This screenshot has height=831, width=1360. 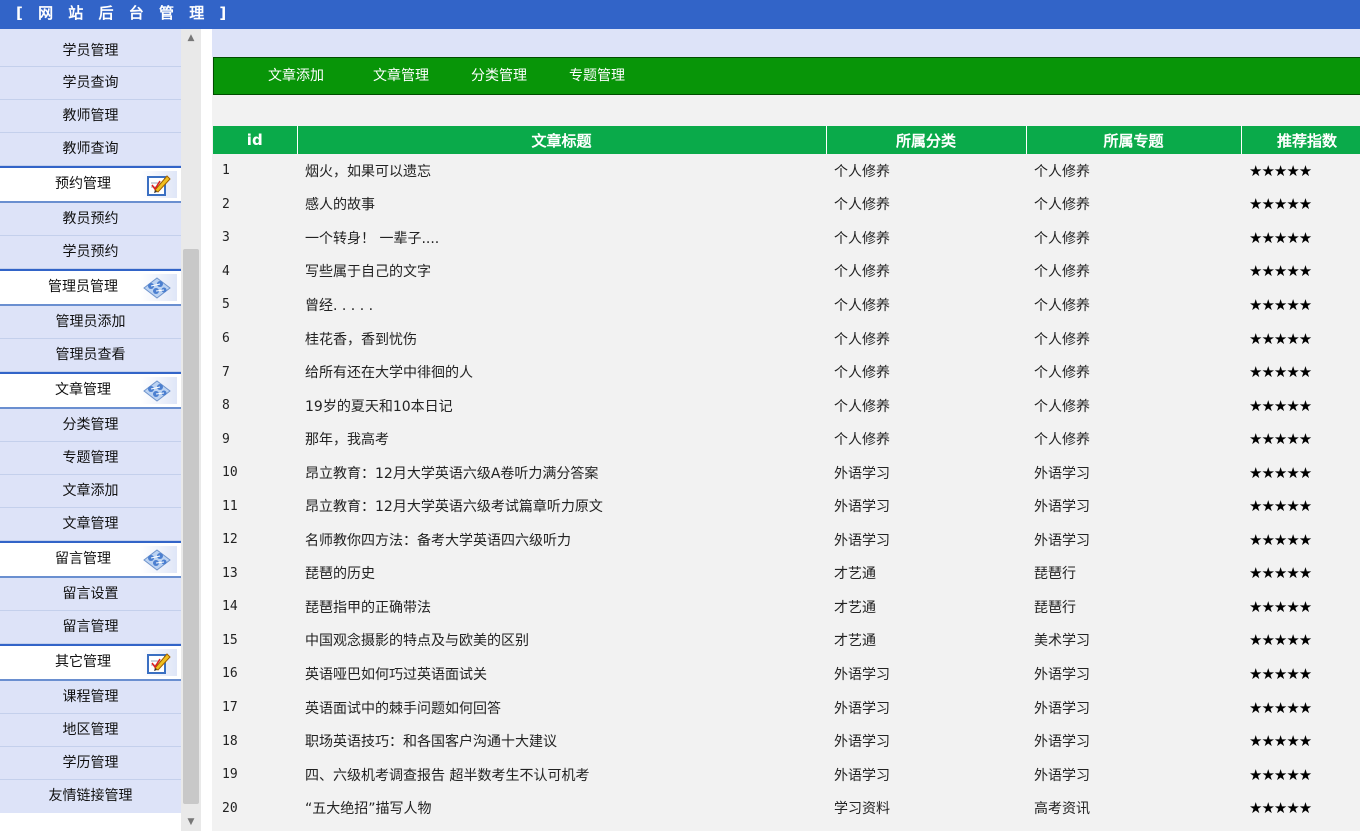 I want to click on table-row: 3 一个转身！ 一辈子.... 个人修养 个人修养 ★★★★★, so click(x=786, y=238).